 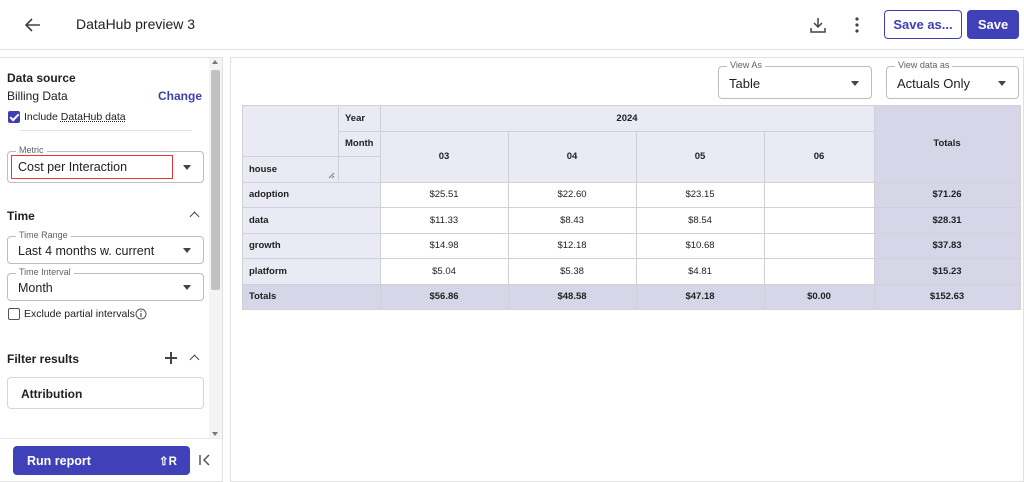 I want to click on metric-select: Metric Cost per Interaction, so click(x=105, y=164).